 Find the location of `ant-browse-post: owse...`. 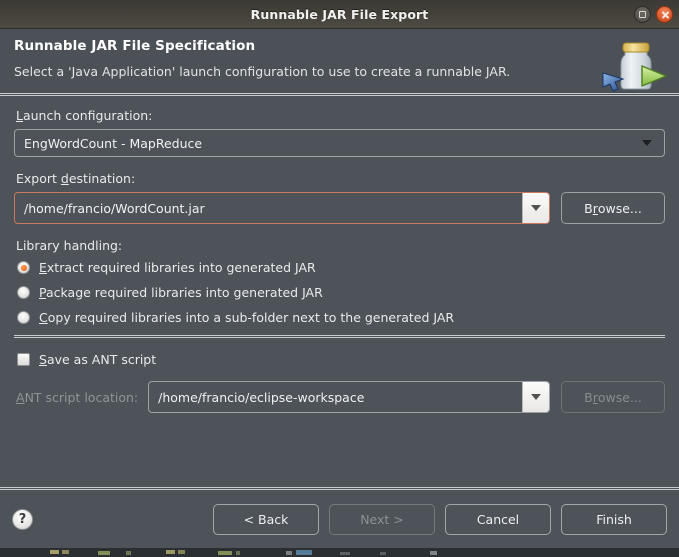

ant-browse-post: owse... is located at coordinates (619, 397).